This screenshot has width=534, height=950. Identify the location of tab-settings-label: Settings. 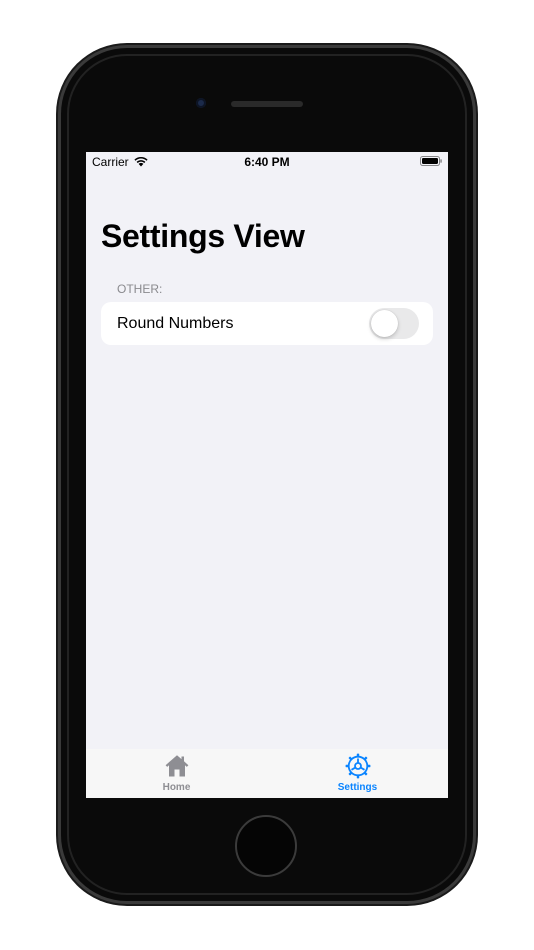
(357, 787).